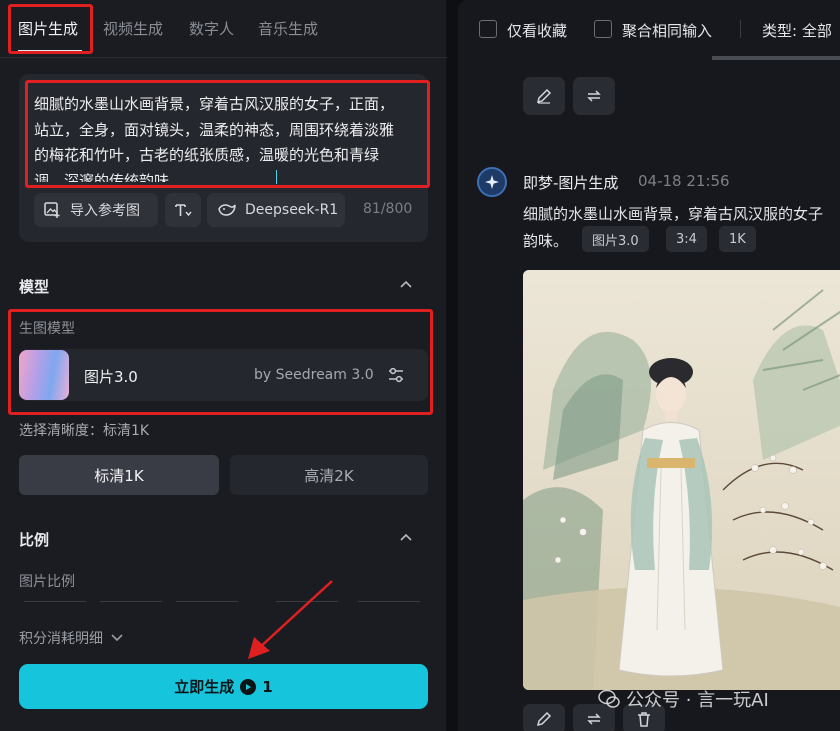 The height and width of the screenshot is (731, 840). I want to click on model-provider: by Seedream 3.0, so click(314, 375).